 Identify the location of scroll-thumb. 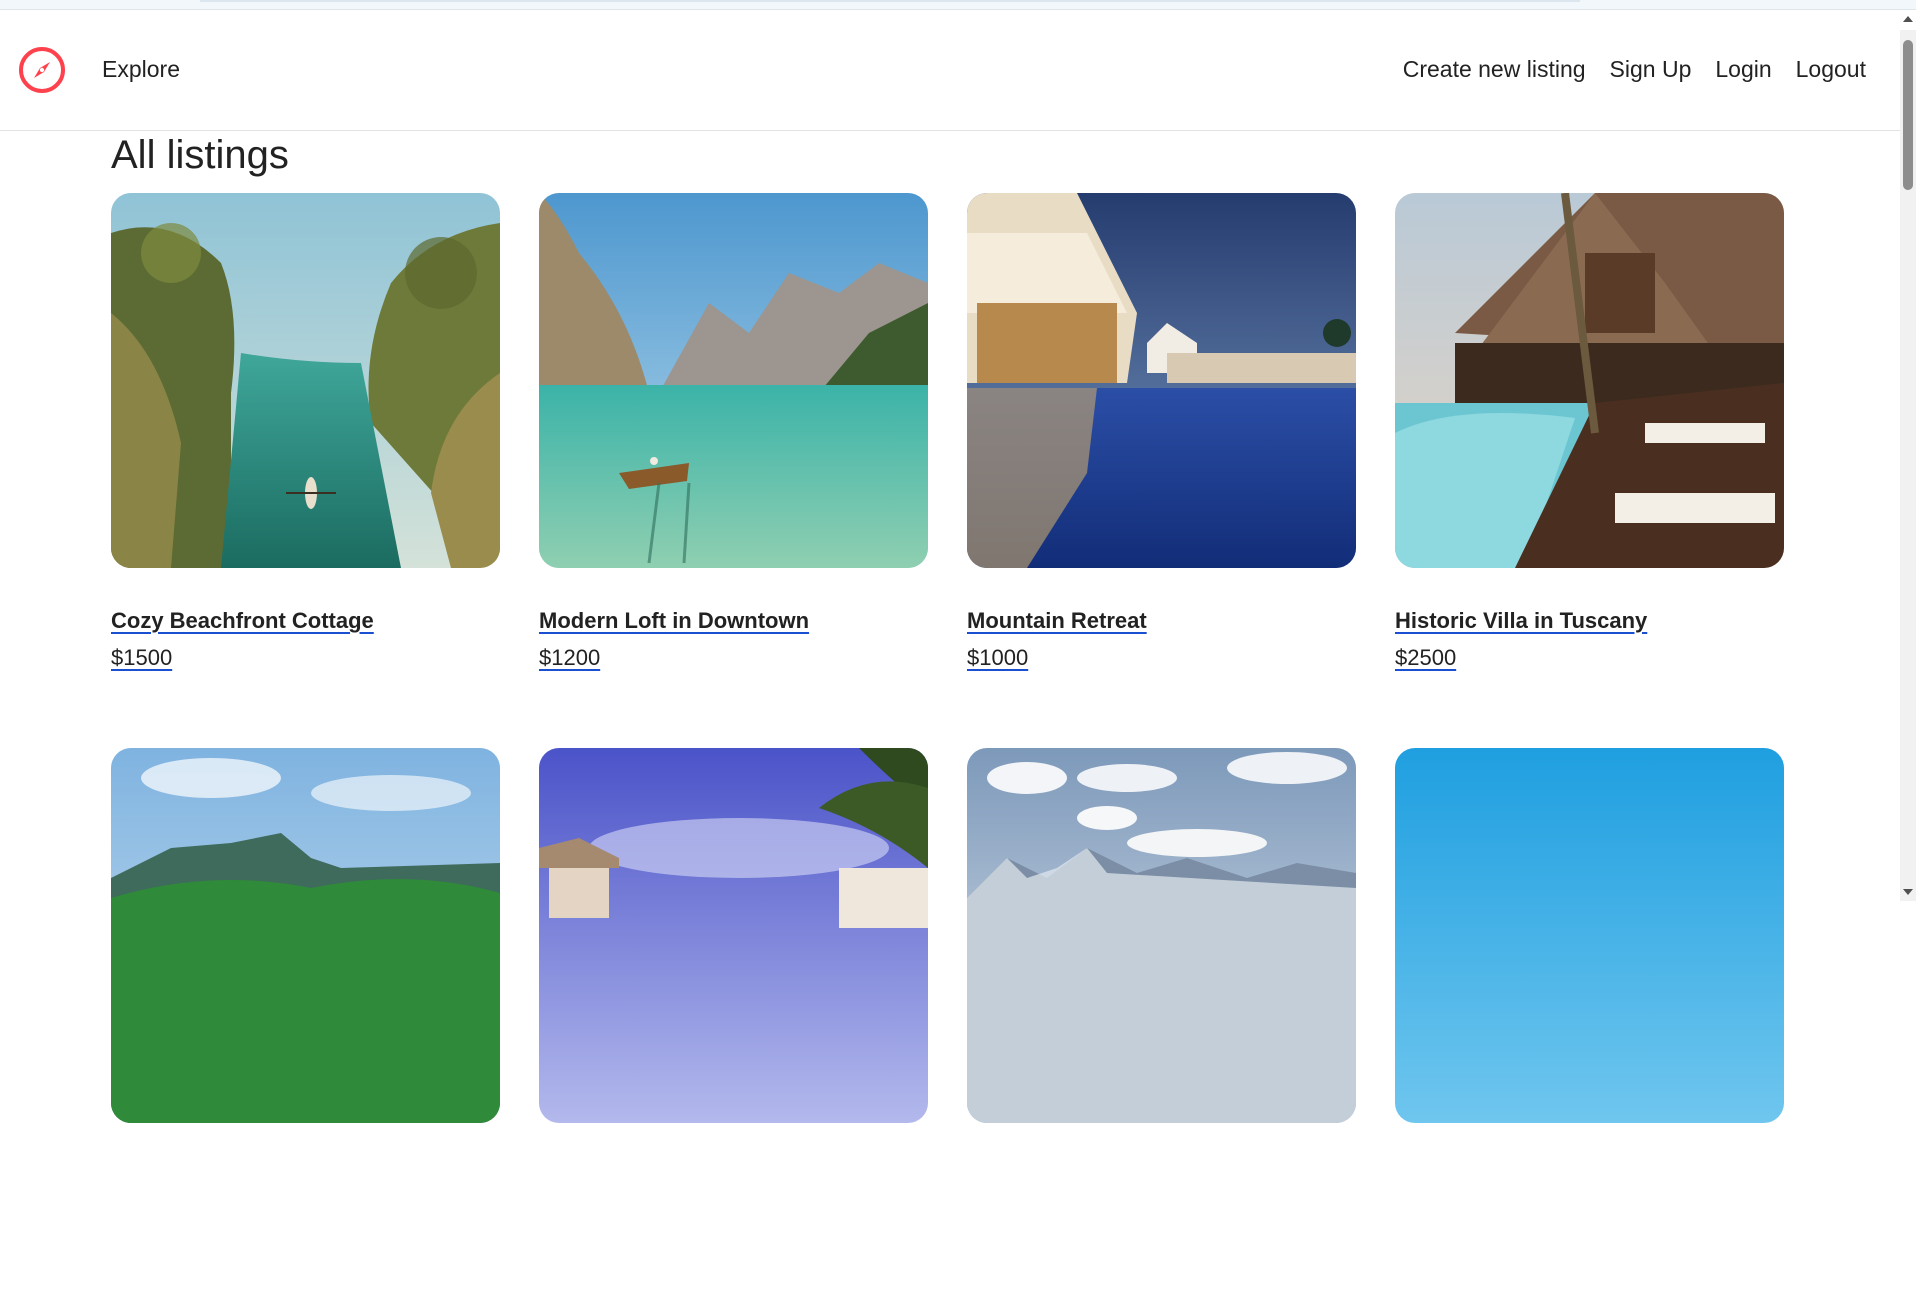
(1908, 115).